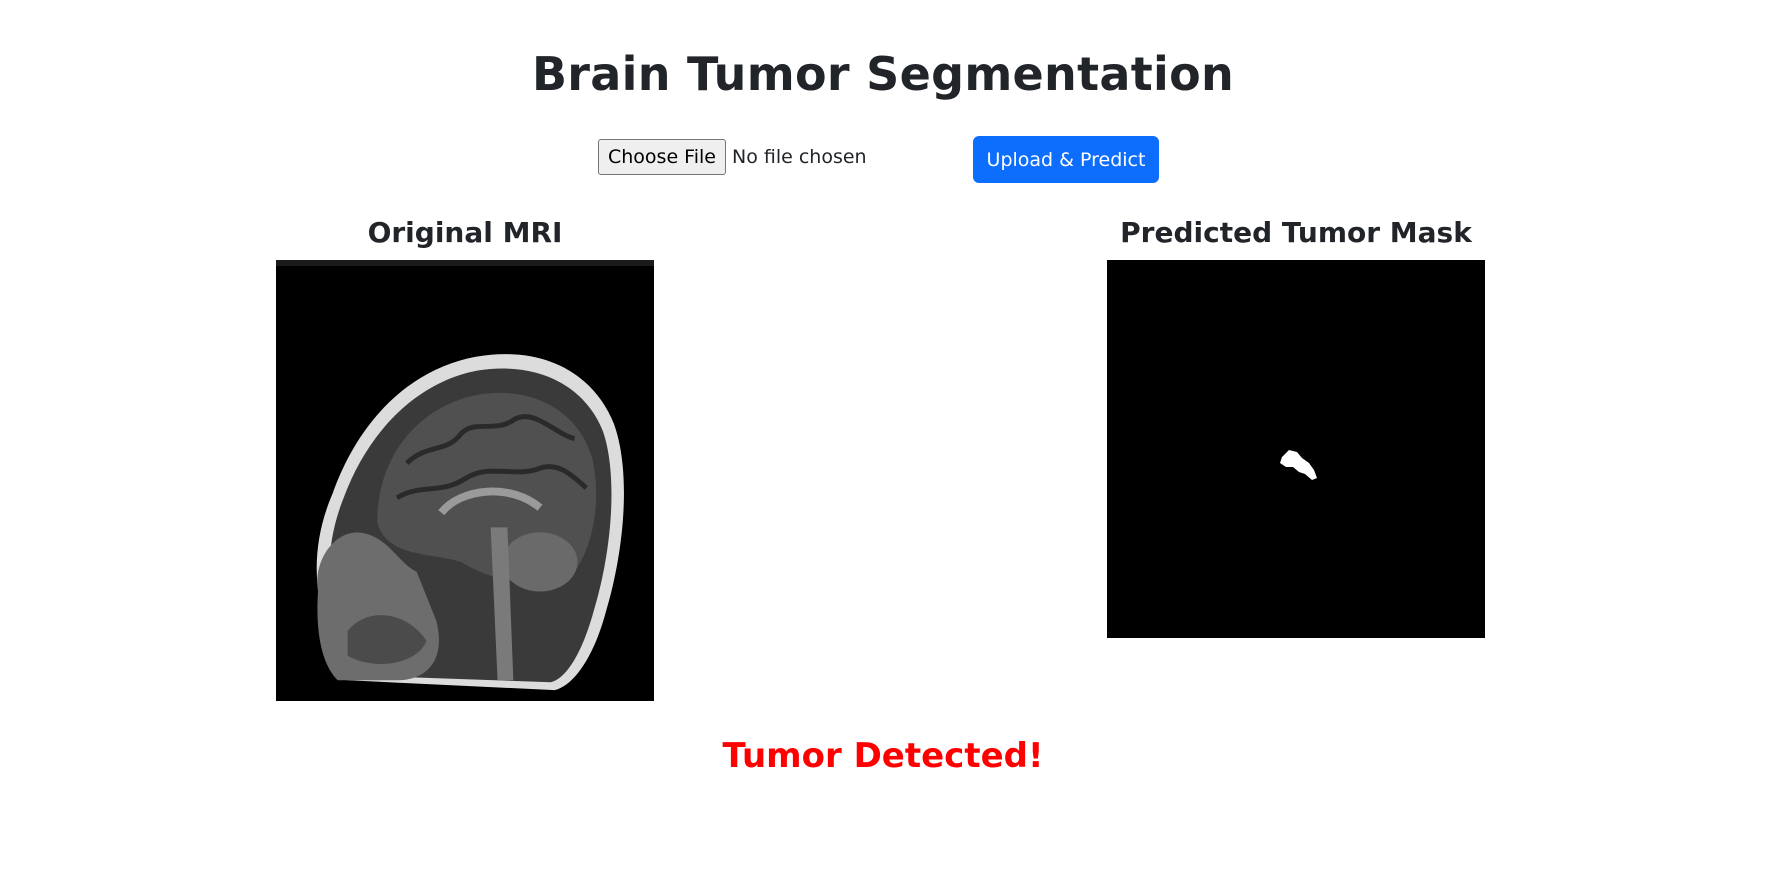 The height and width of the screenshot is (893, 1766). I want to click on original-mri-image, so click(465, 480).